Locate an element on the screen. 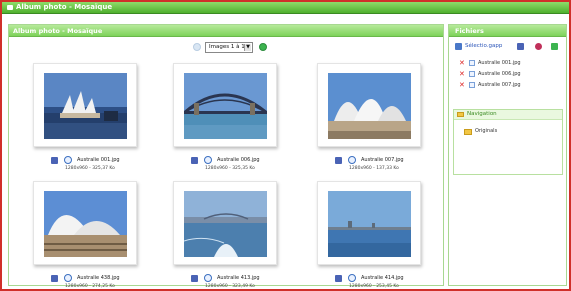 Image resolution: width=571 pixels, height=291 pixels. photo-filename: Australie 413.jpg is located at coordinates (238, 278).